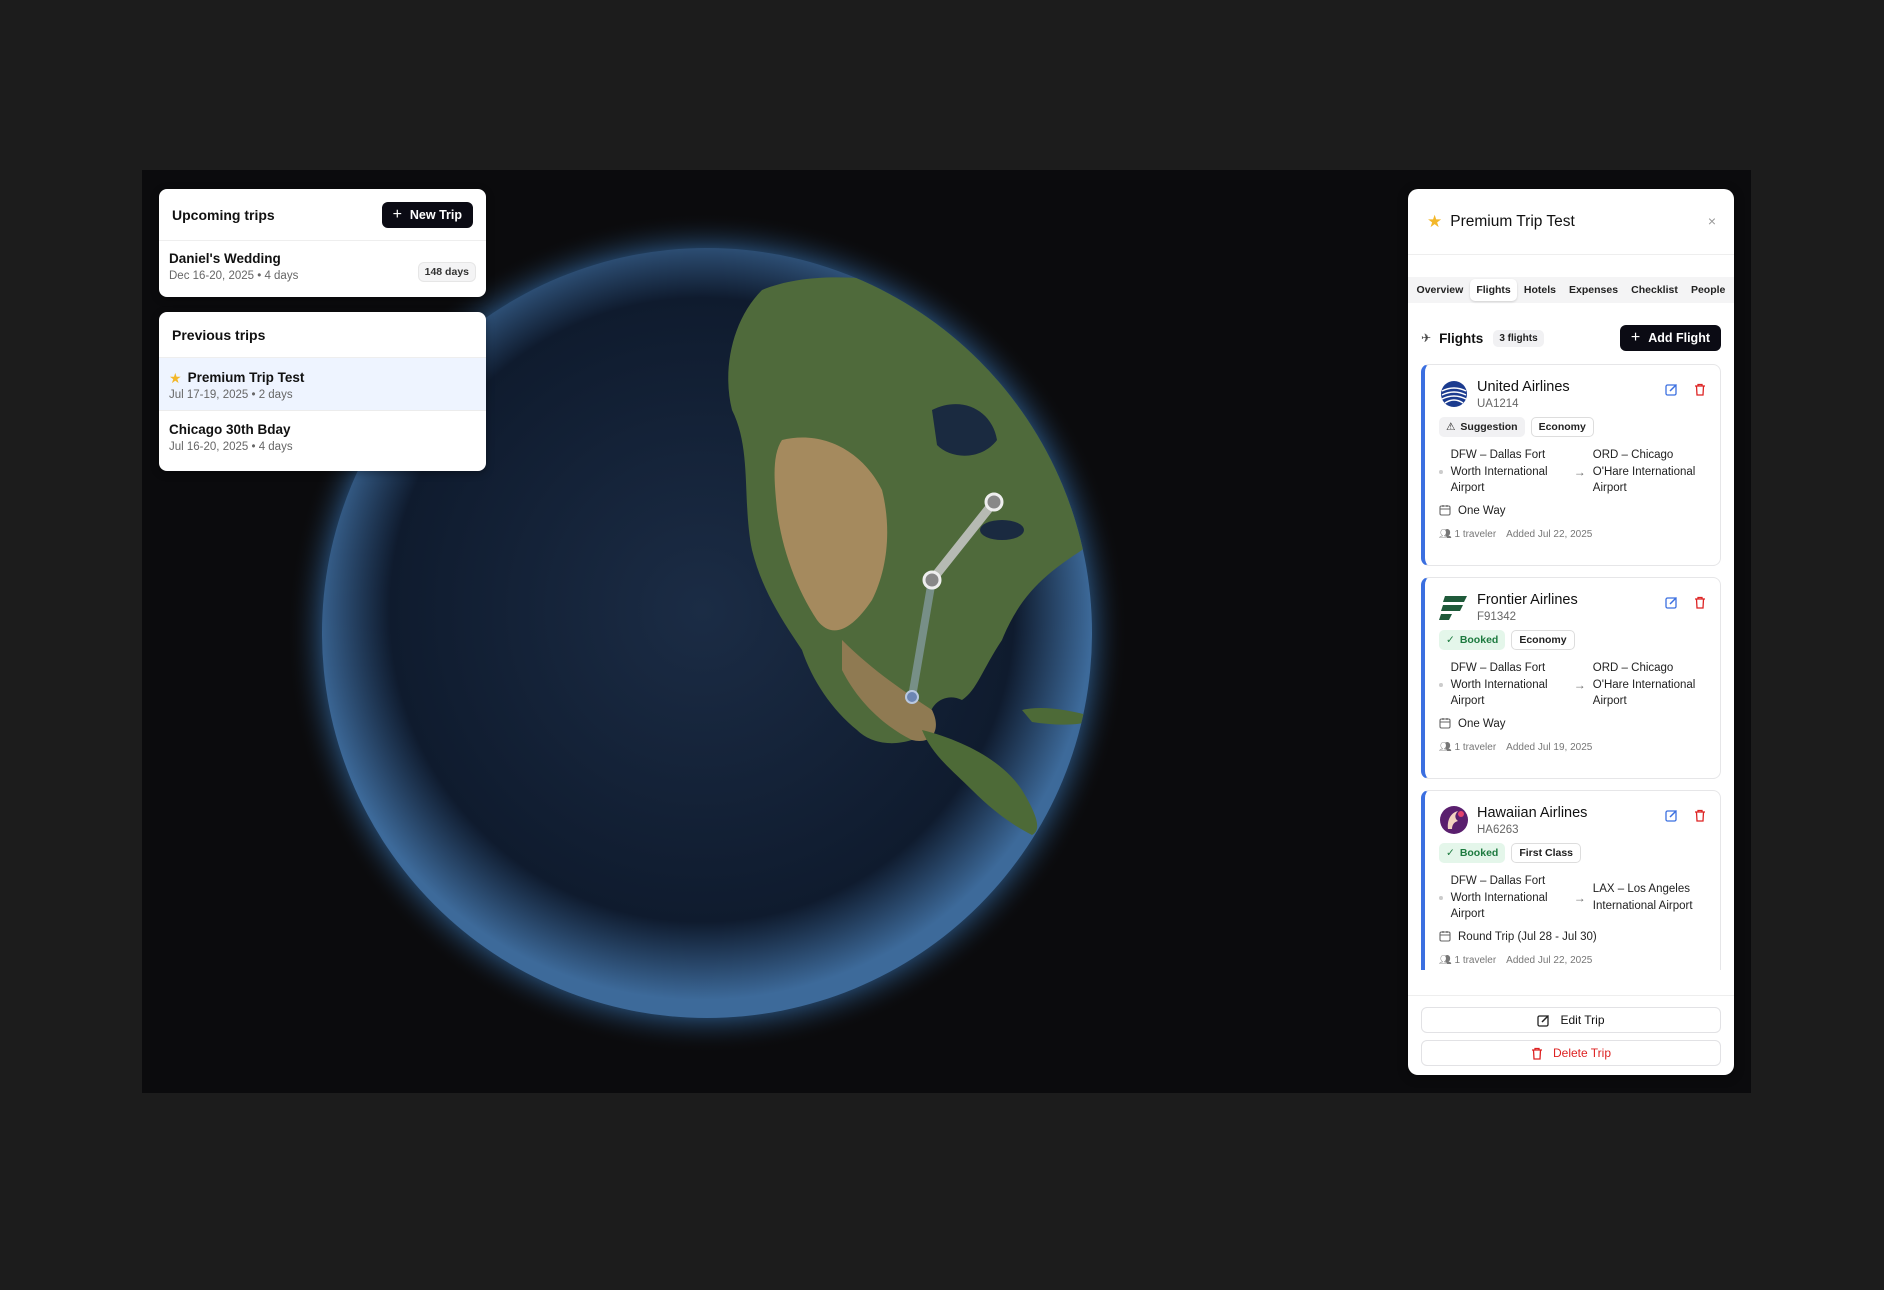 The image size is (1884, 1290). Describe the element at coordinates (230, 429) in the screenshot. I see `trip-name: Chicago 30th Bday` at that location.